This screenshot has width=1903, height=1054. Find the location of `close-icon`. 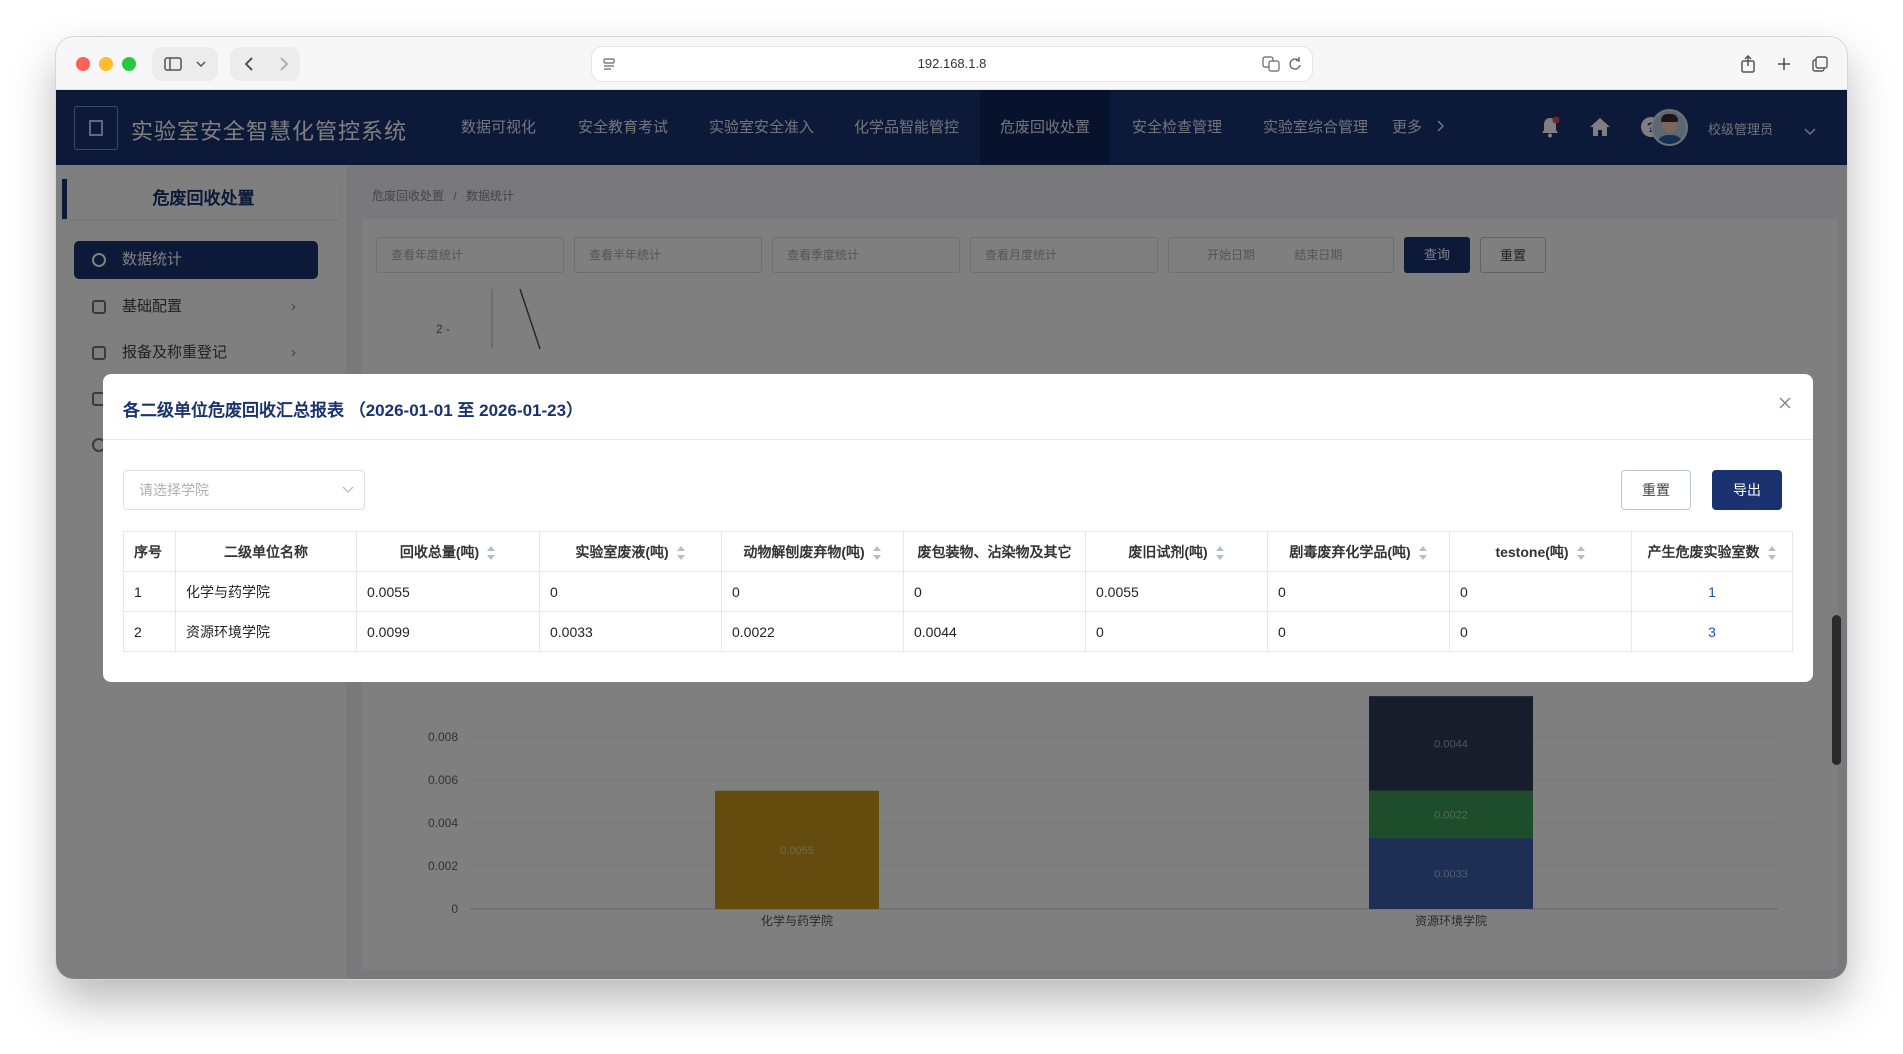

close-icon is located at coordinates (1785, 403).